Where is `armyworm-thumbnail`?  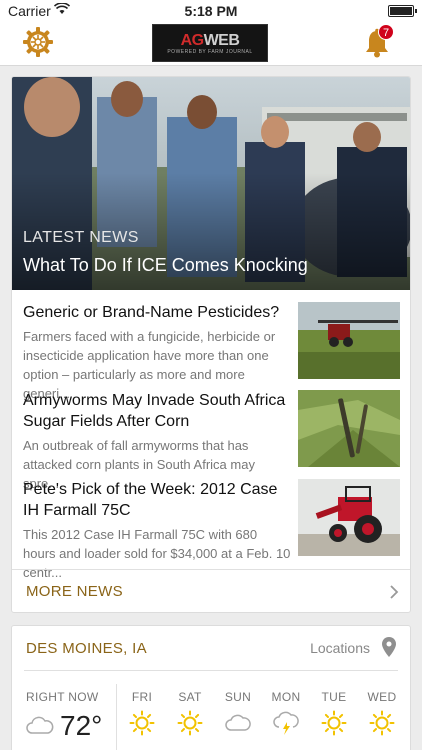
armyworm-thumbnail is located at coordinates (349, 428).